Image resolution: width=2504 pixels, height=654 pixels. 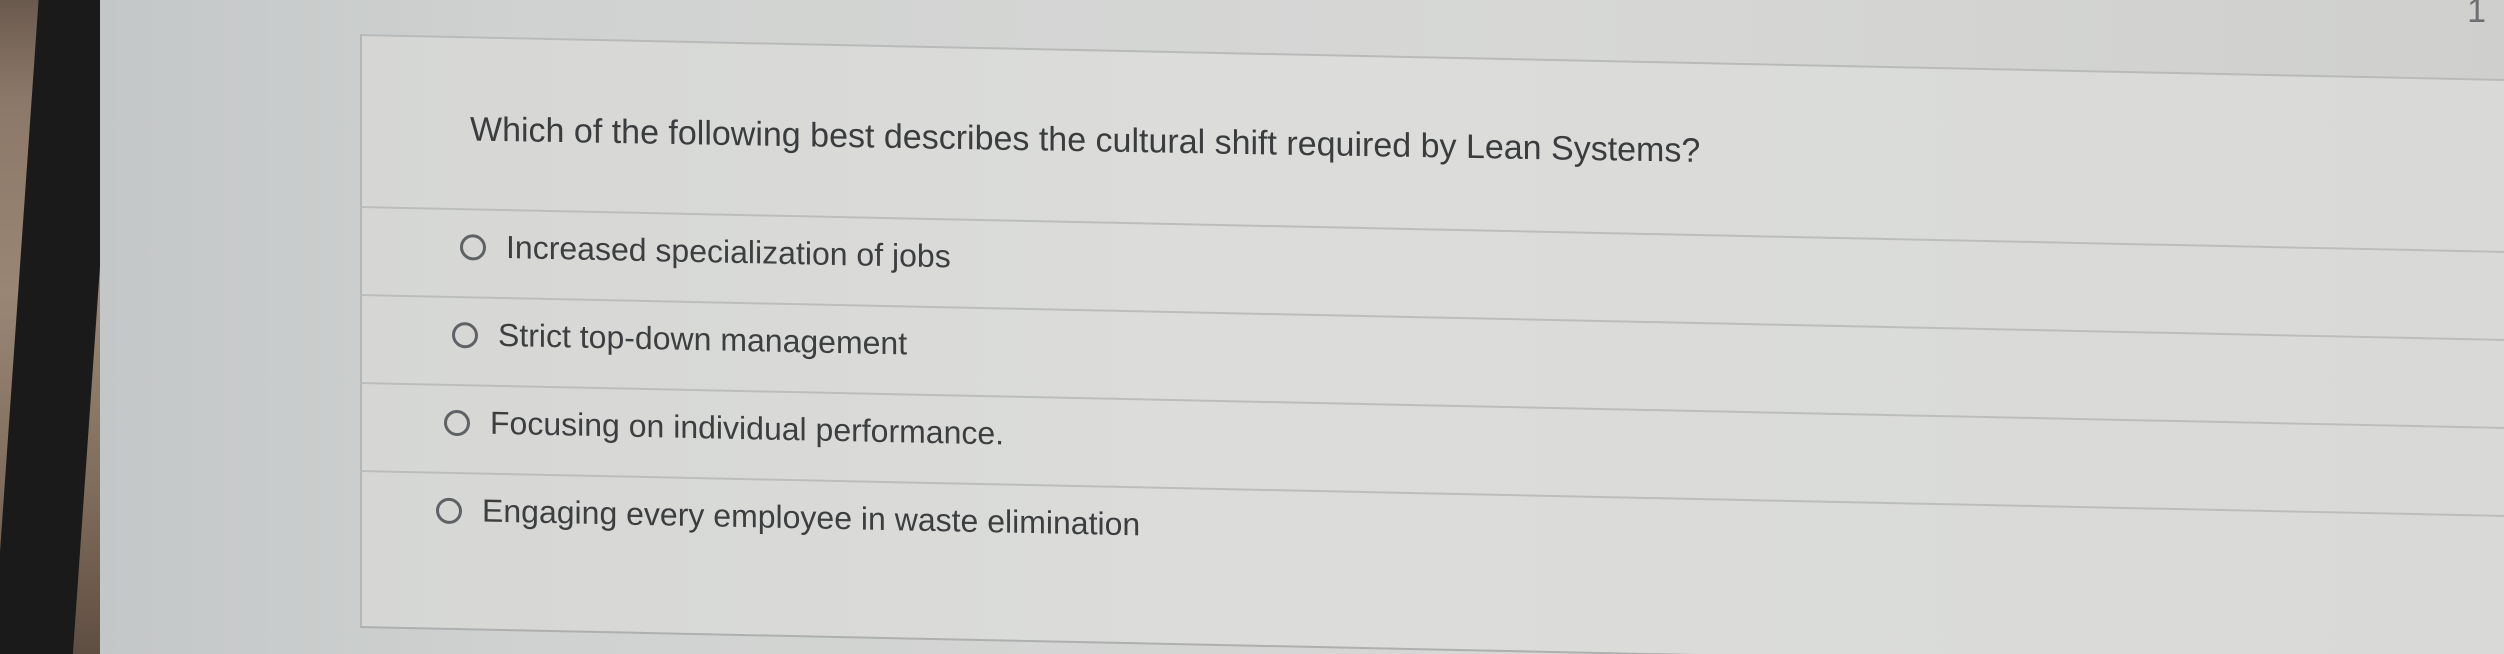 I want to click on option-label: Increased specialization of jobs, so click(x=728, y=252).